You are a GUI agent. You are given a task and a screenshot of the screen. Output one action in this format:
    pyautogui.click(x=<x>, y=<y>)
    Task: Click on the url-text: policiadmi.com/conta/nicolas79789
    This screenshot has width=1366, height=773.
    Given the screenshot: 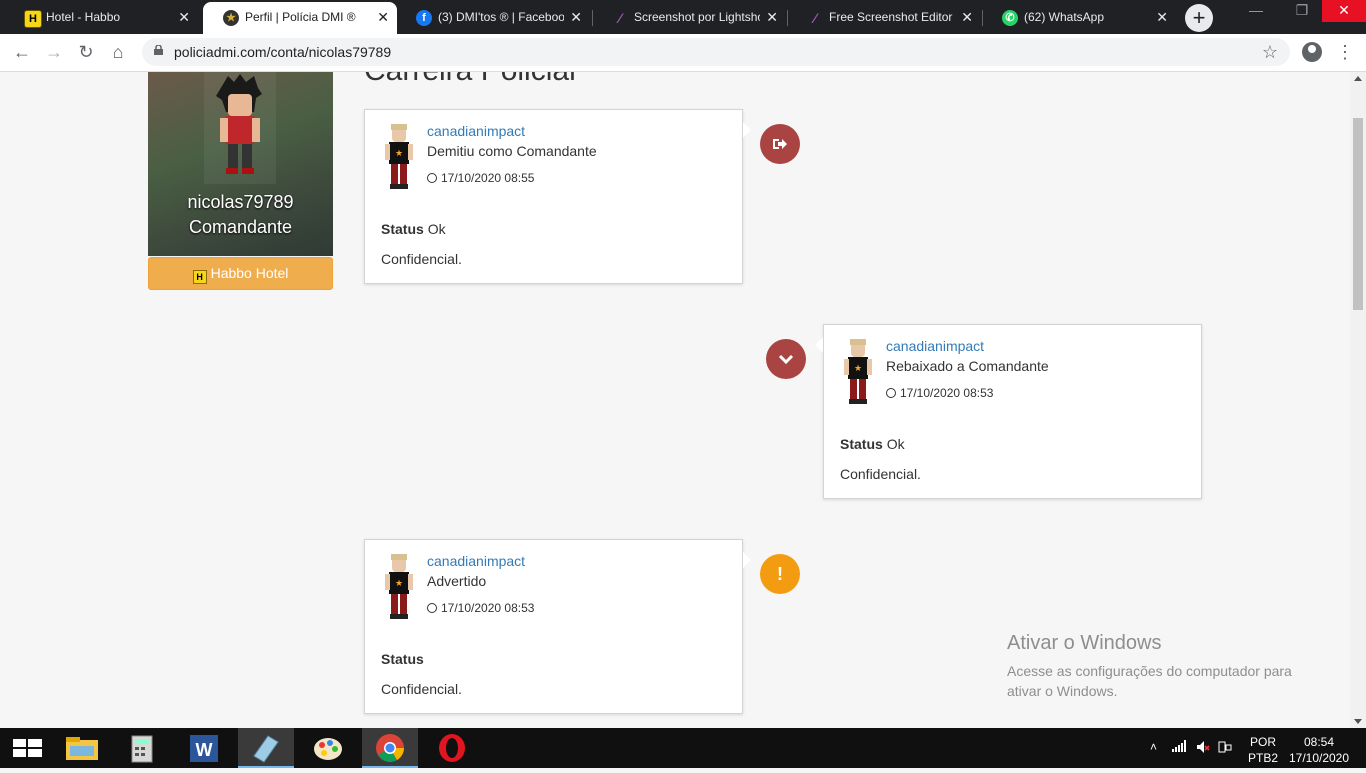 What is the action you would take?
    pyautogui.click(x=282, y=52)
    